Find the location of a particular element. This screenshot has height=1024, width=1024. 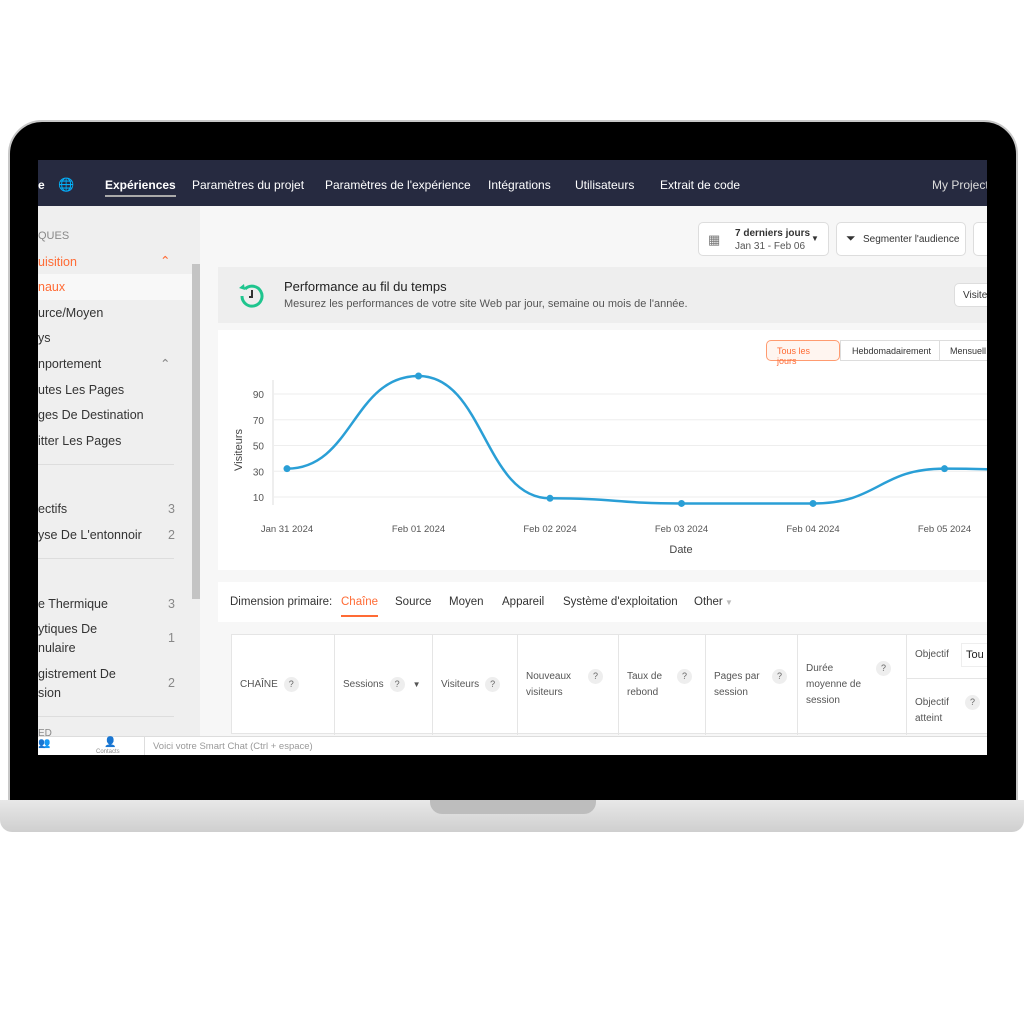

more-button is located at coordinates (980, 239).